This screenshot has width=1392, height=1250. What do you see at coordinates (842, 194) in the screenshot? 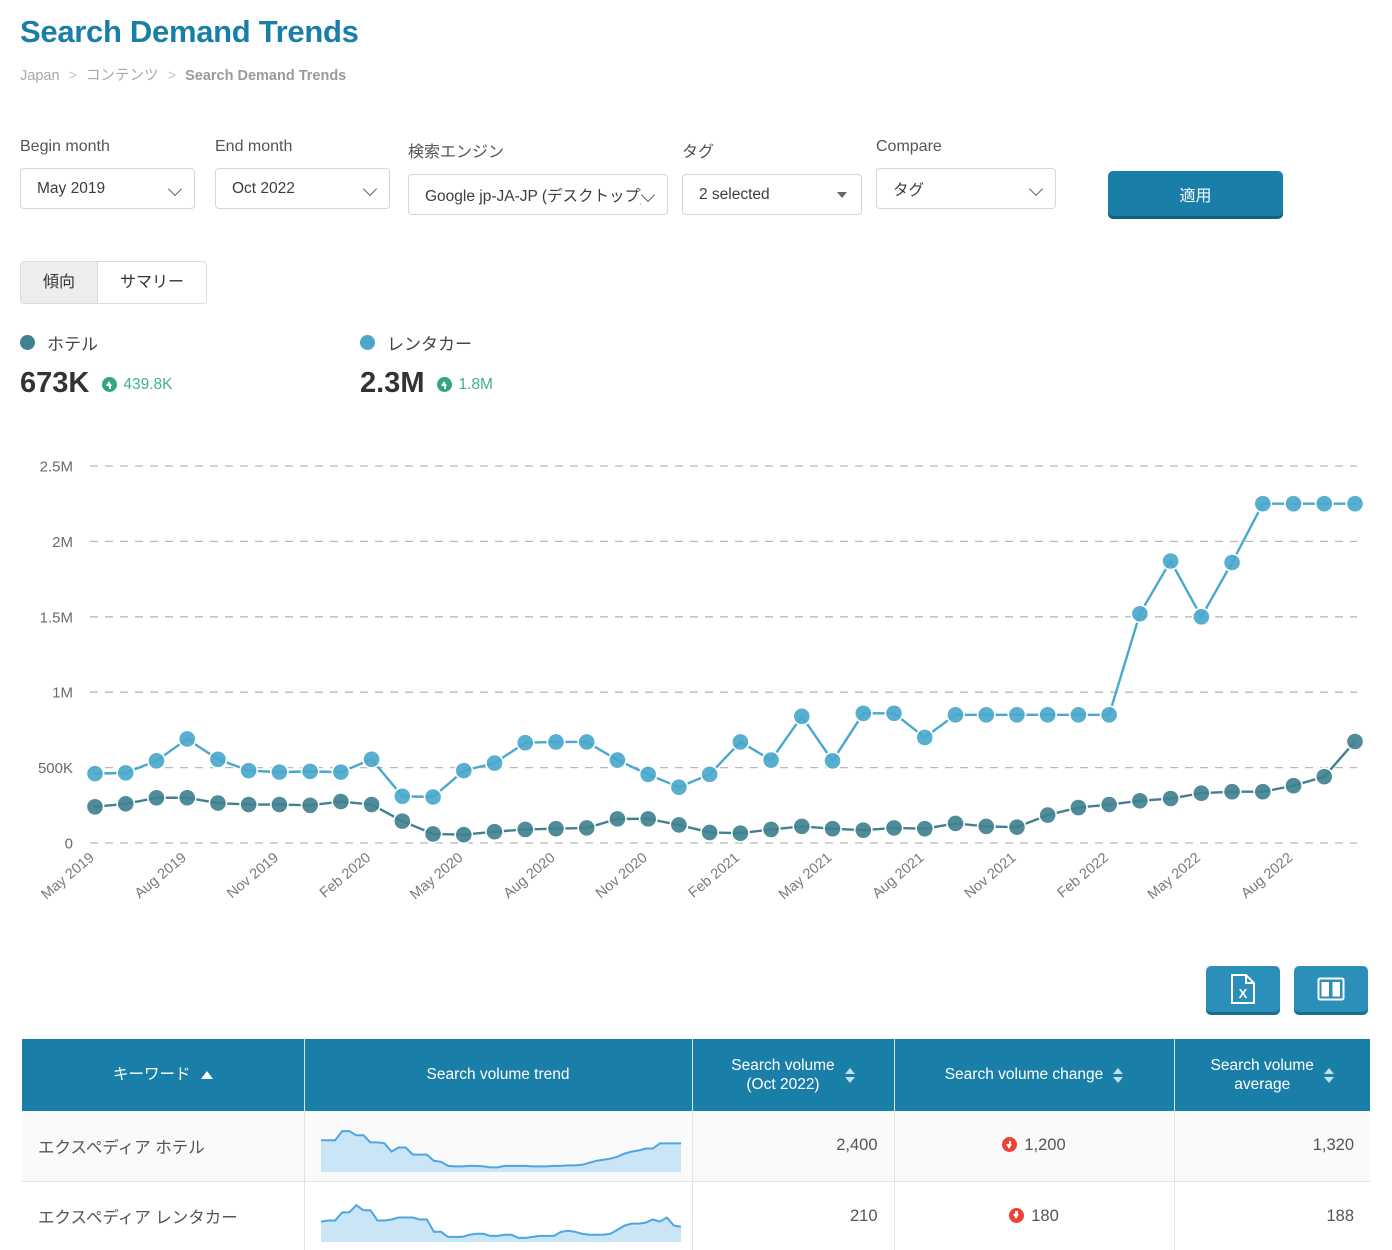
I see `caret-down-icon` at bounding box center [842, 194].